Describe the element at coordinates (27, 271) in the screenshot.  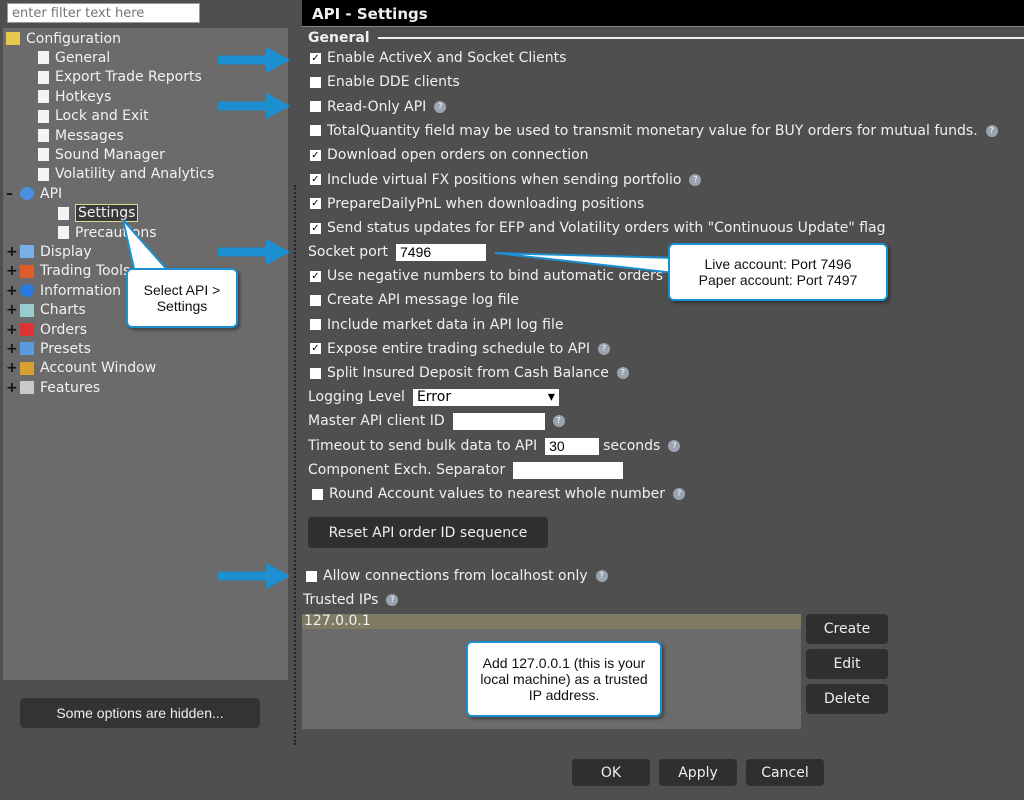
I see `trading-tools-icon` at that location.